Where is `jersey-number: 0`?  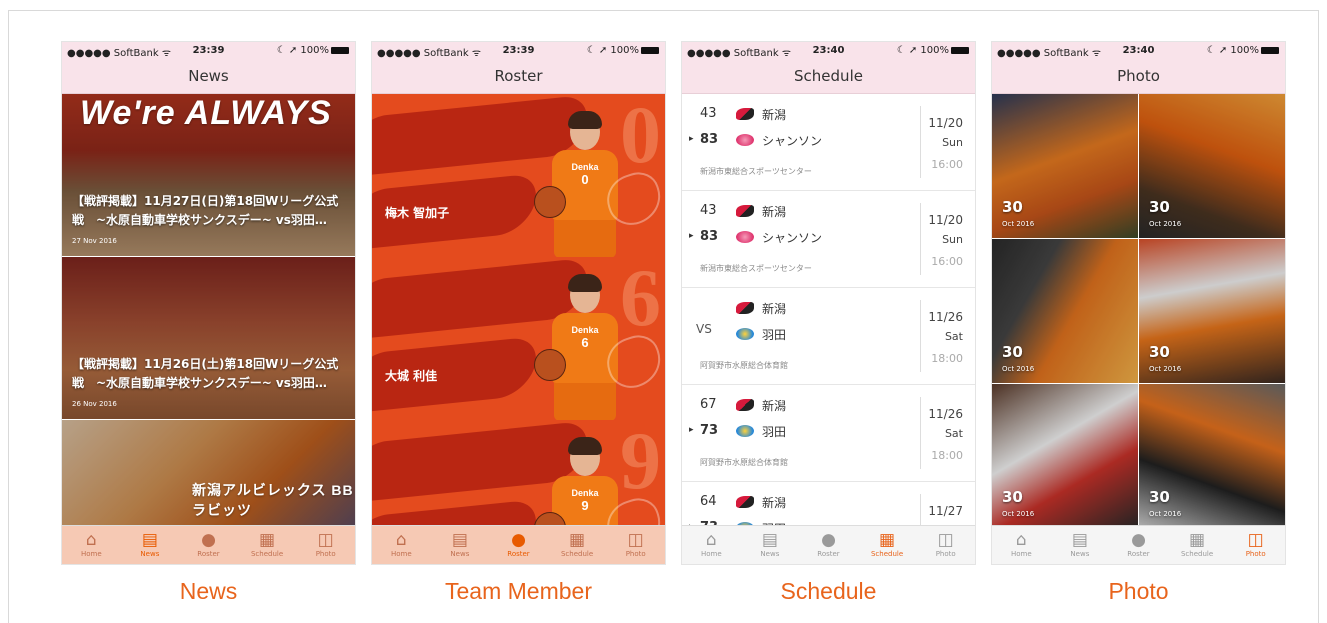
jersey-number: 0 is located at coordinates (585, 179).